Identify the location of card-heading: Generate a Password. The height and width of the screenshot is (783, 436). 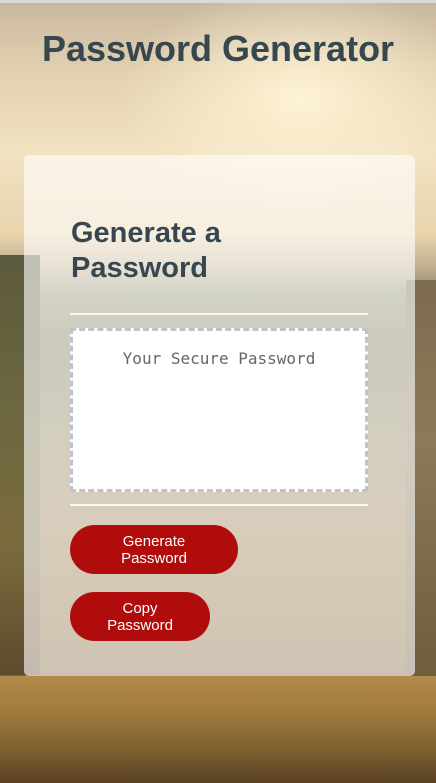
(146, 250).